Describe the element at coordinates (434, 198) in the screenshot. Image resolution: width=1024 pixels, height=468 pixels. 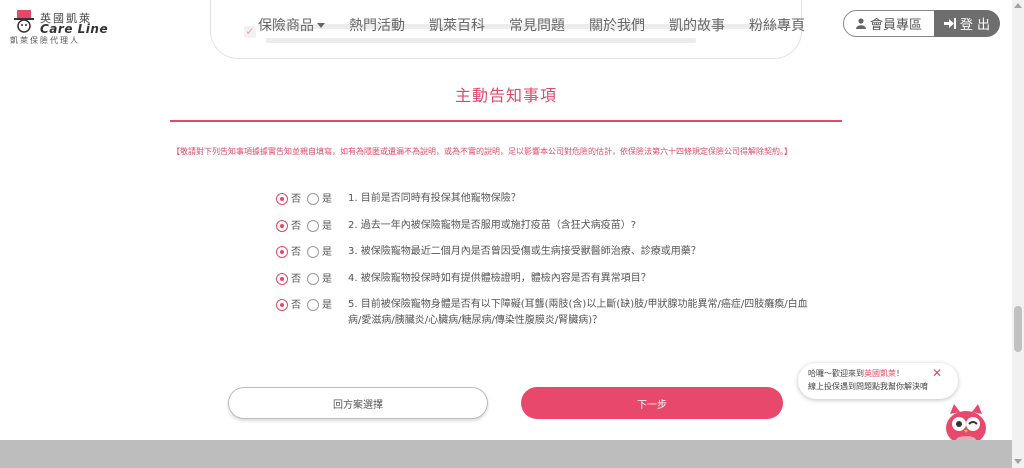
I see `question-text: 1. 目前是否同時有投保其他寵物保險？` at that location.